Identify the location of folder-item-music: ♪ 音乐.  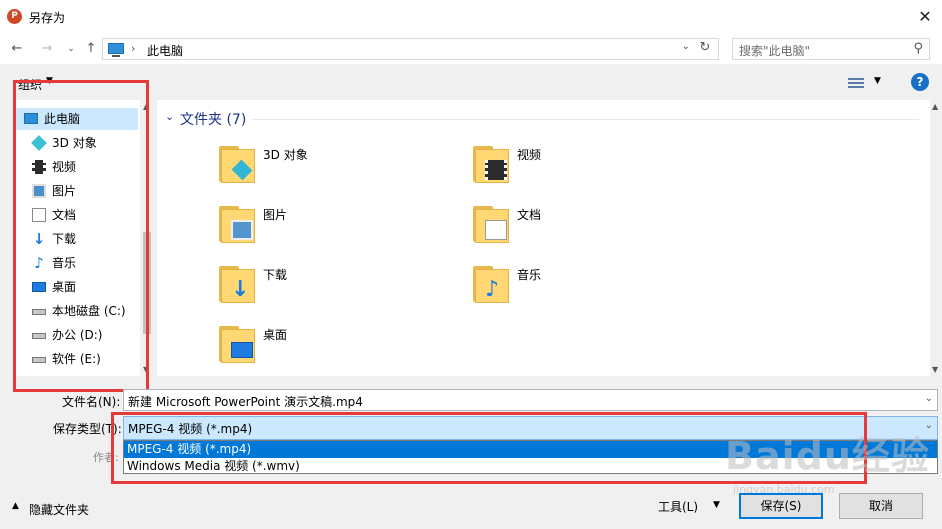
(581, 286).